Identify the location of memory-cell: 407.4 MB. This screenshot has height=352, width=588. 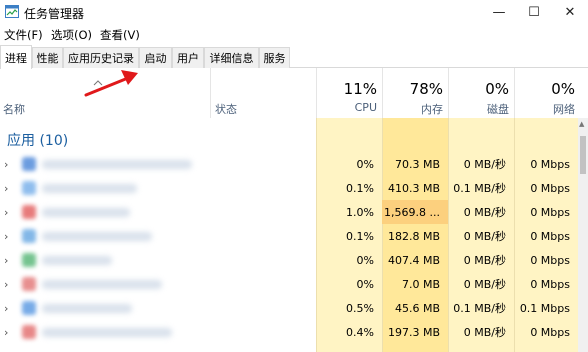
(413, 260).